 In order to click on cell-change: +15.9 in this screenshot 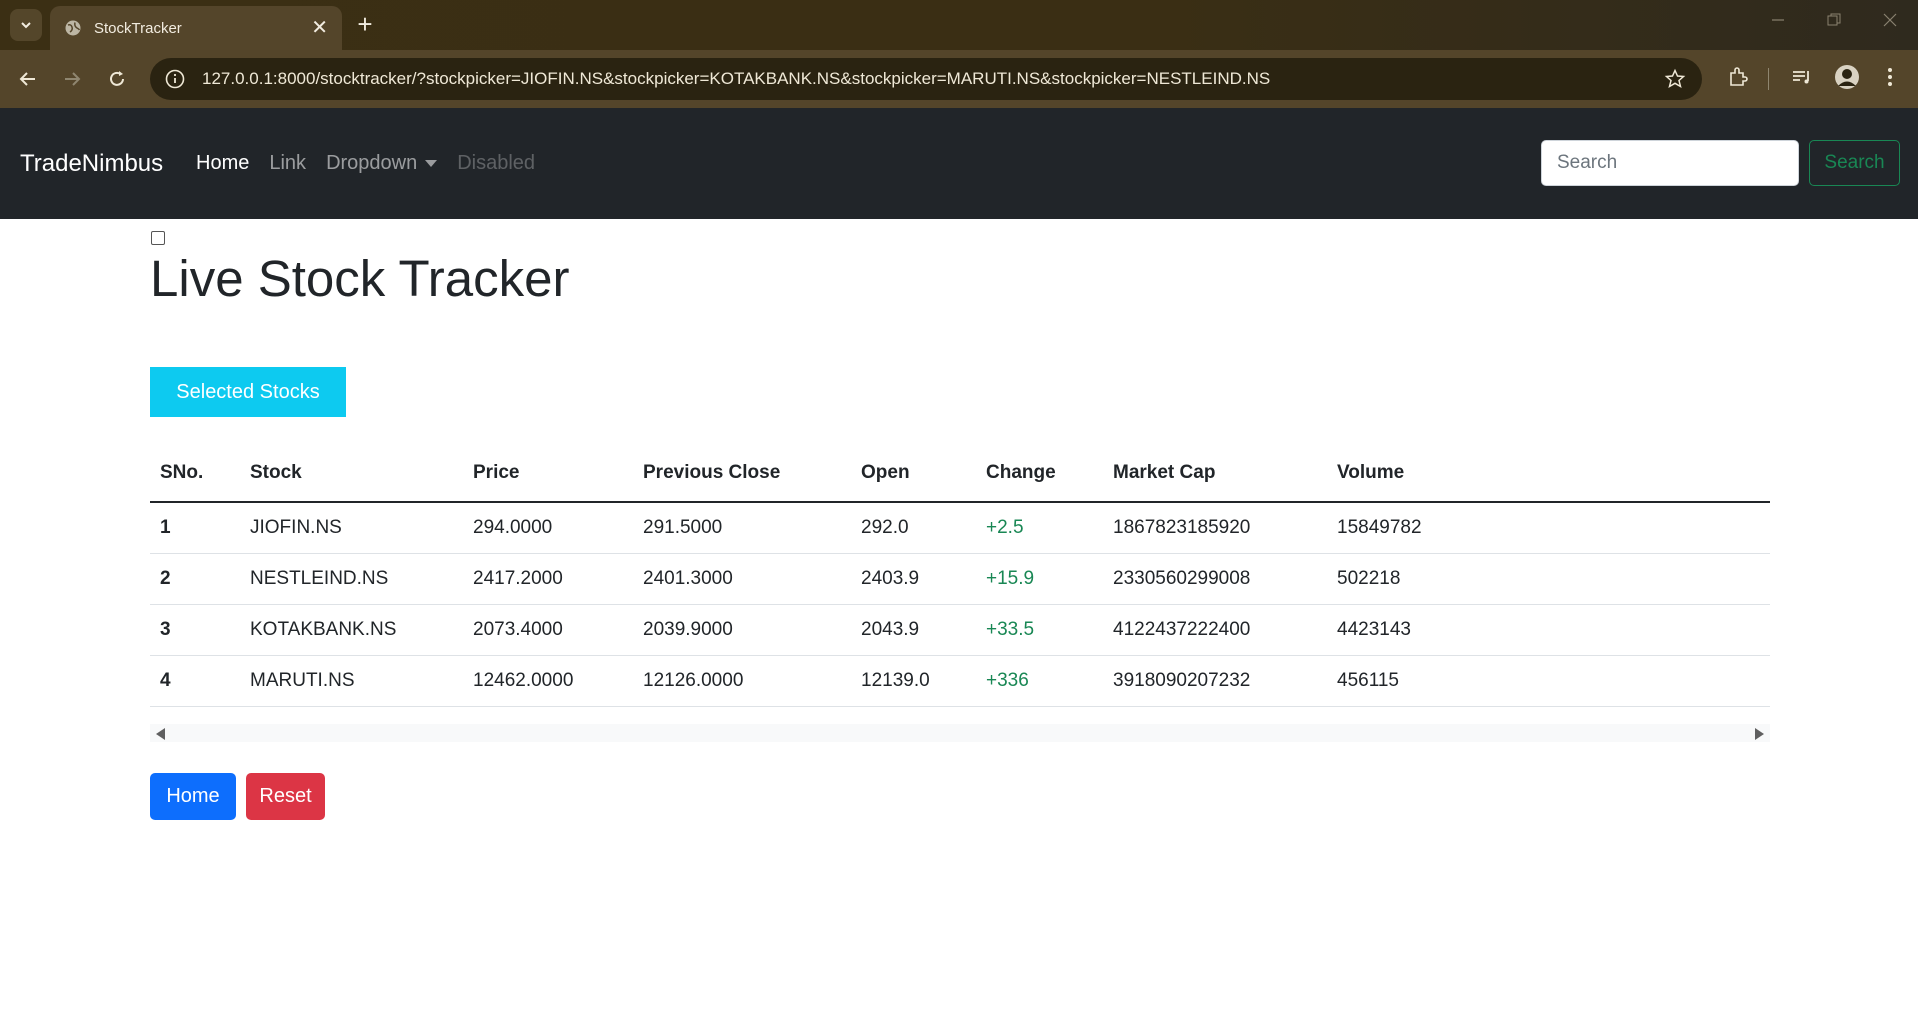, I will do `click(1039, 579)`.